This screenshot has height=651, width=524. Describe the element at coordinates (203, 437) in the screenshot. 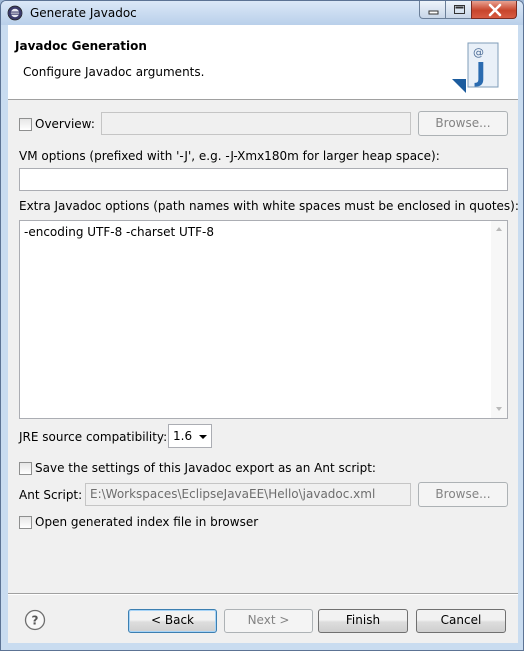

I see `chevron-down-icon` at that location.